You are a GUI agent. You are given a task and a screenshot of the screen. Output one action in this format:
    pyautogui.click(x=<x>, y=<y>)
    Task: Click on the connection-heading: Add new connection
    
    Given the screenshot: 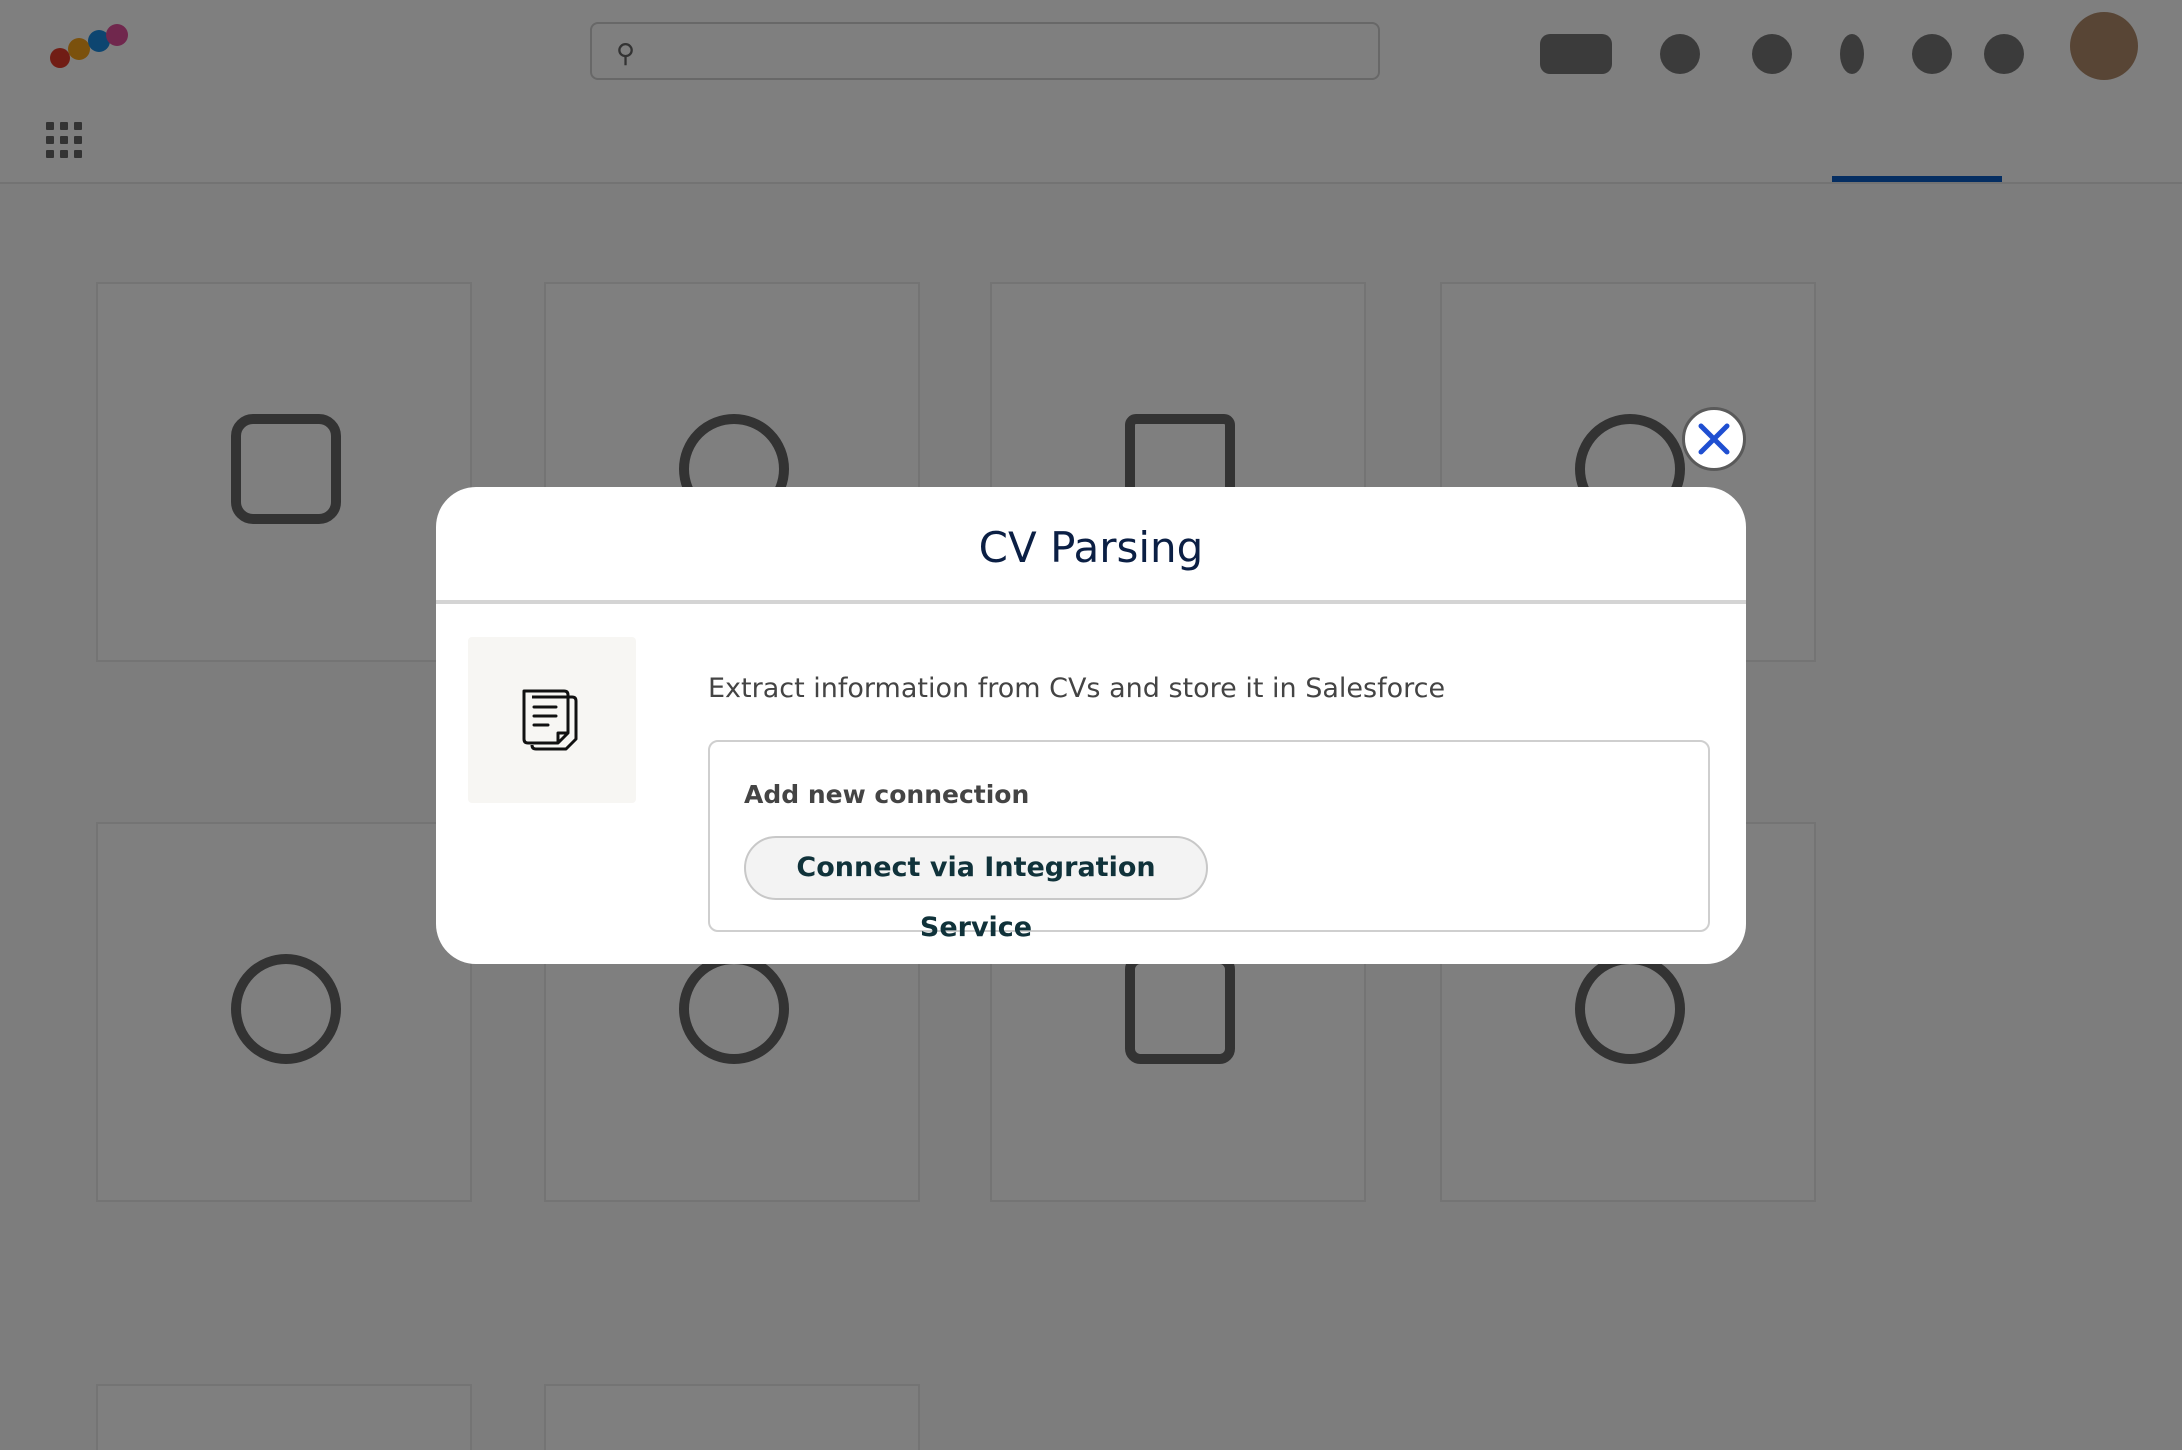 What is the action you would take?
    pyautogui.click(x=887, y=794)
    